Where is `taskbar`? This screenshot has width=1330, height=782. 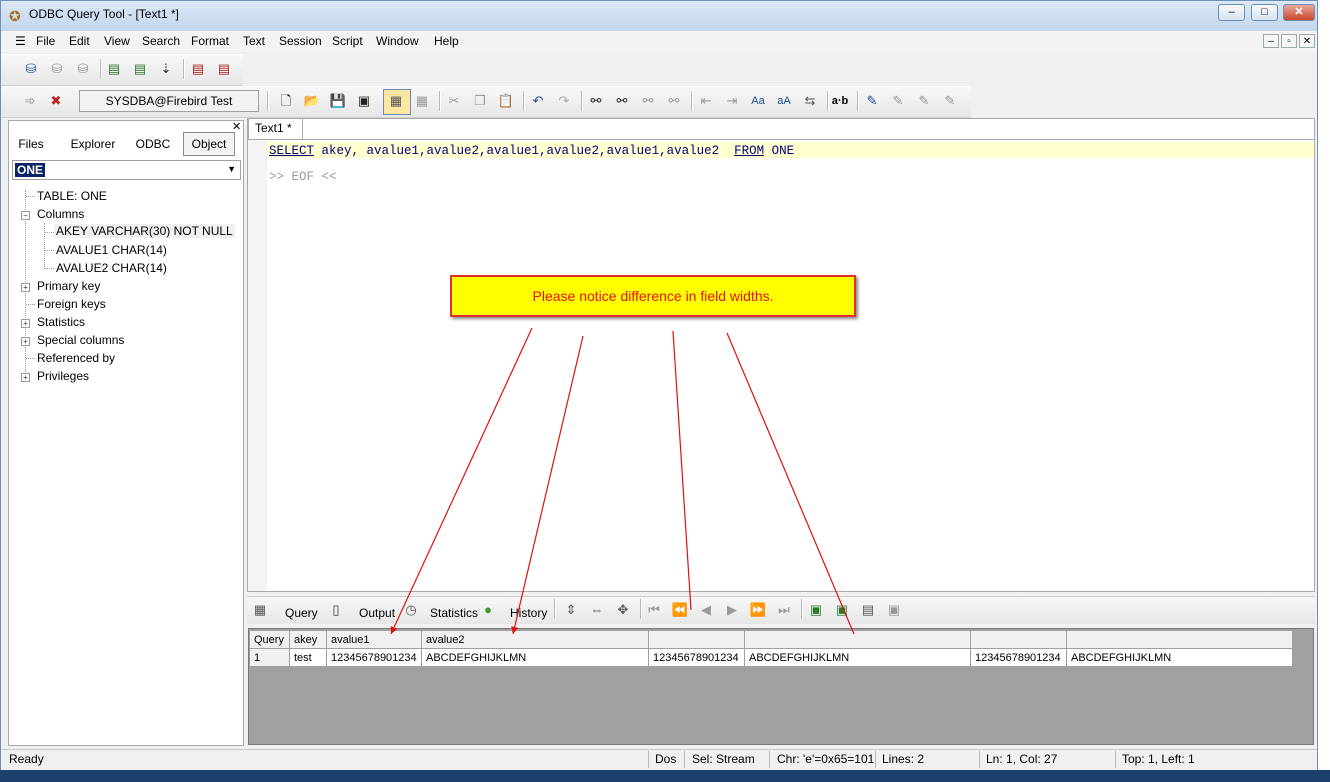
taskbar is located at coordinates (665, 776).